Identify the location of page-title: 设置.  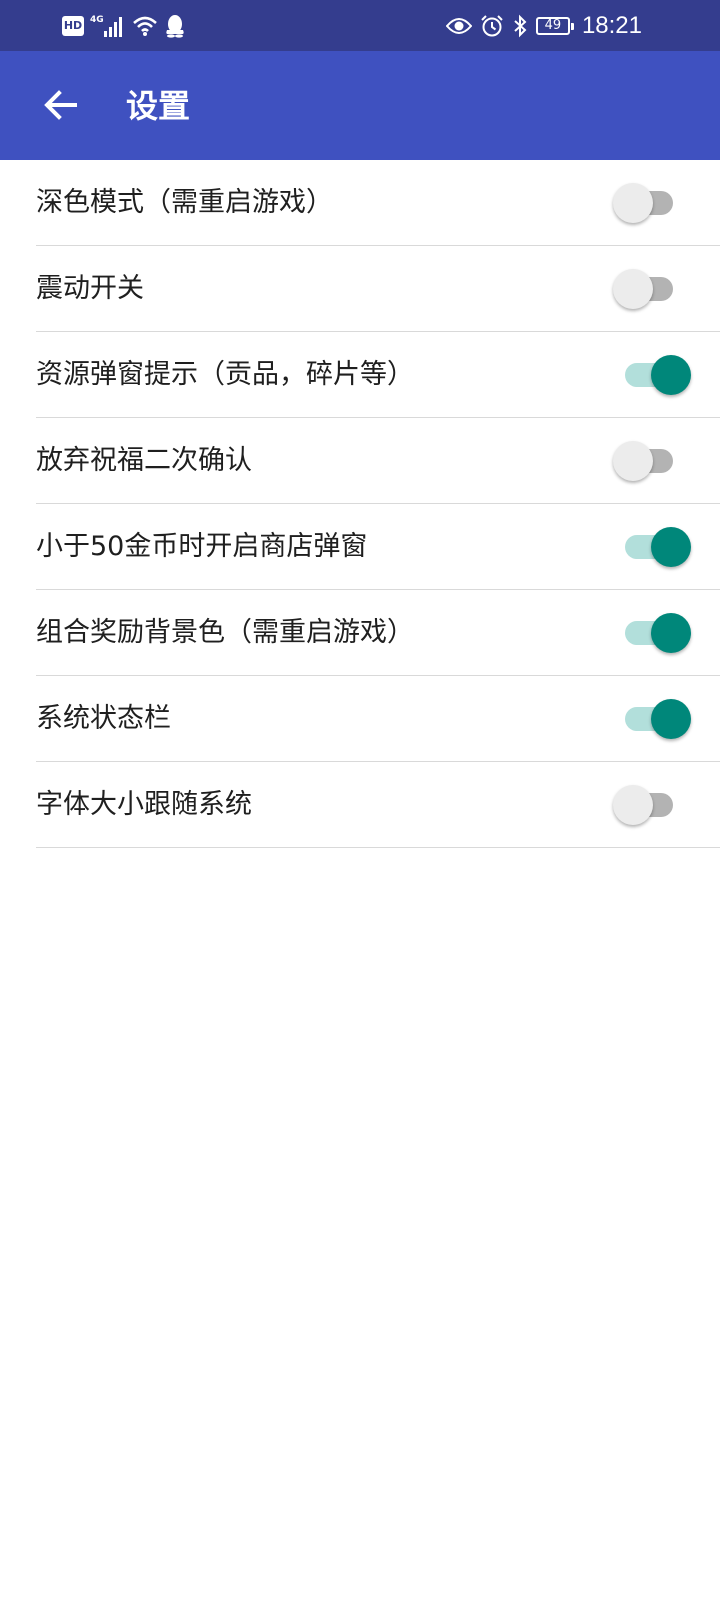
(158, 106).